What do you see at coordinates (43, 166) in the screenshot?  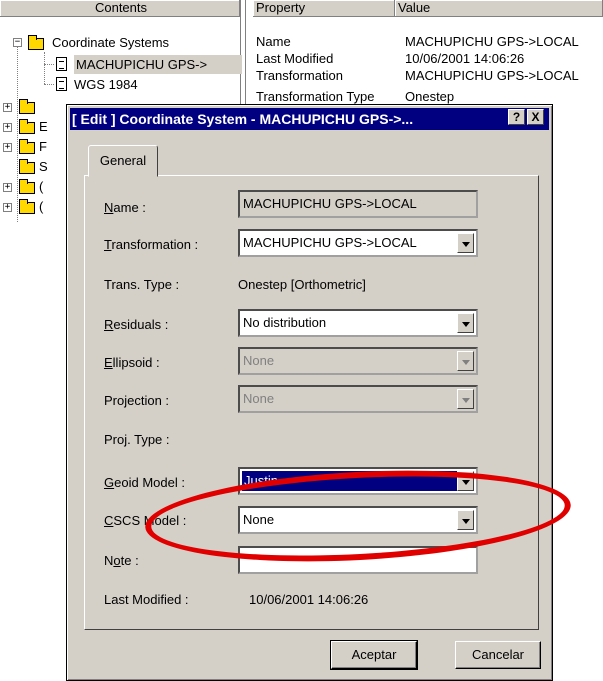 I see `tree-item-truncated: S` at bounding box center [43, 166].